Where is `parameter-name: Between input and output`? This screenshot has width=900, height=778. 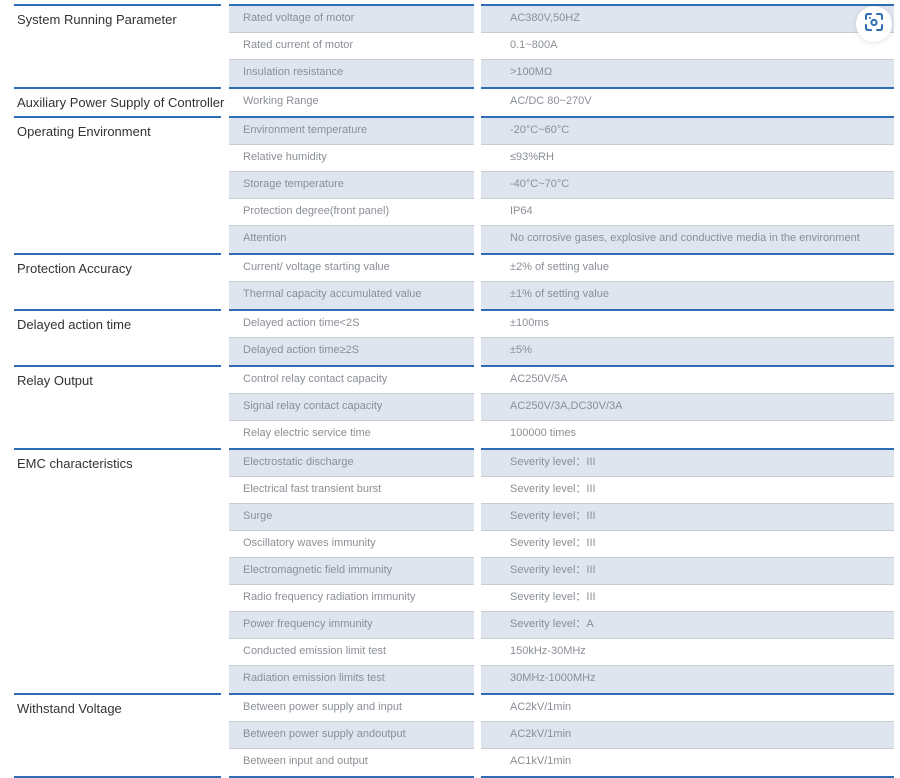
parameter-name: Between input and output is located at coordinates (305, 761).